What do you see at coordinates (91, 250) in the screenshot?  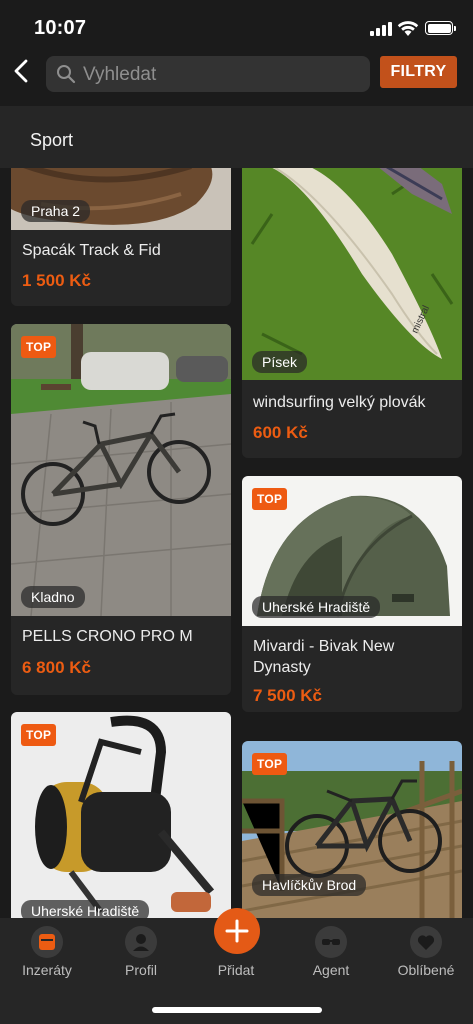 I see `listing-title: Spacák Track & Fid` at bounding box center [91, 250].